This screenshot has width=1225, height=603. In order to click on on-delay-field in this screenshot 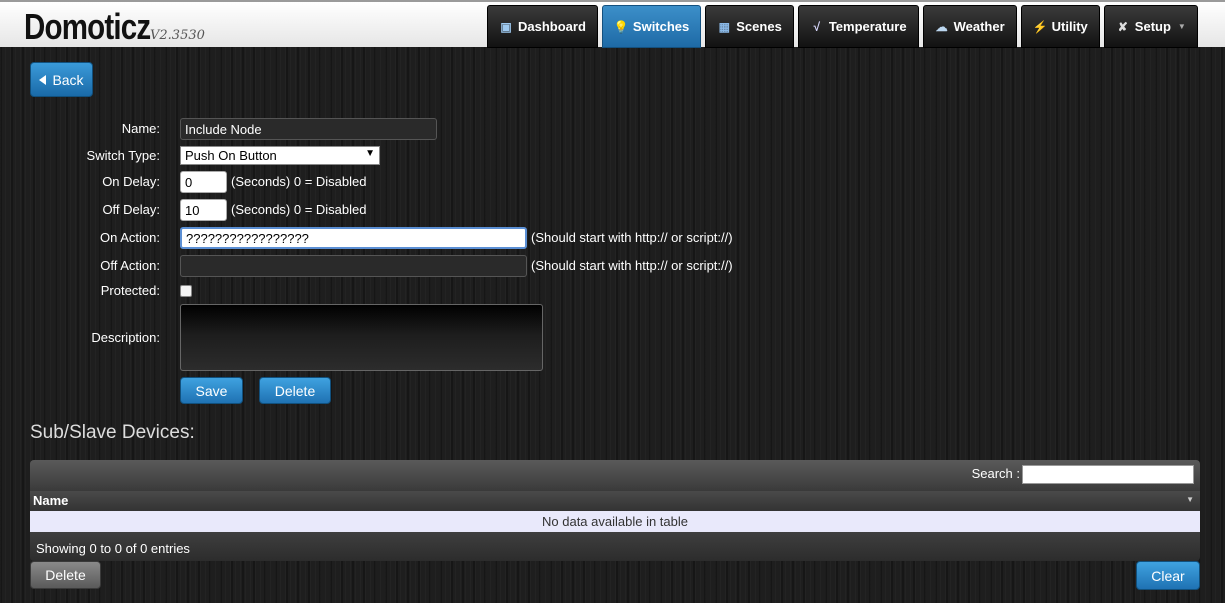, I will do `click(203, 182)`.